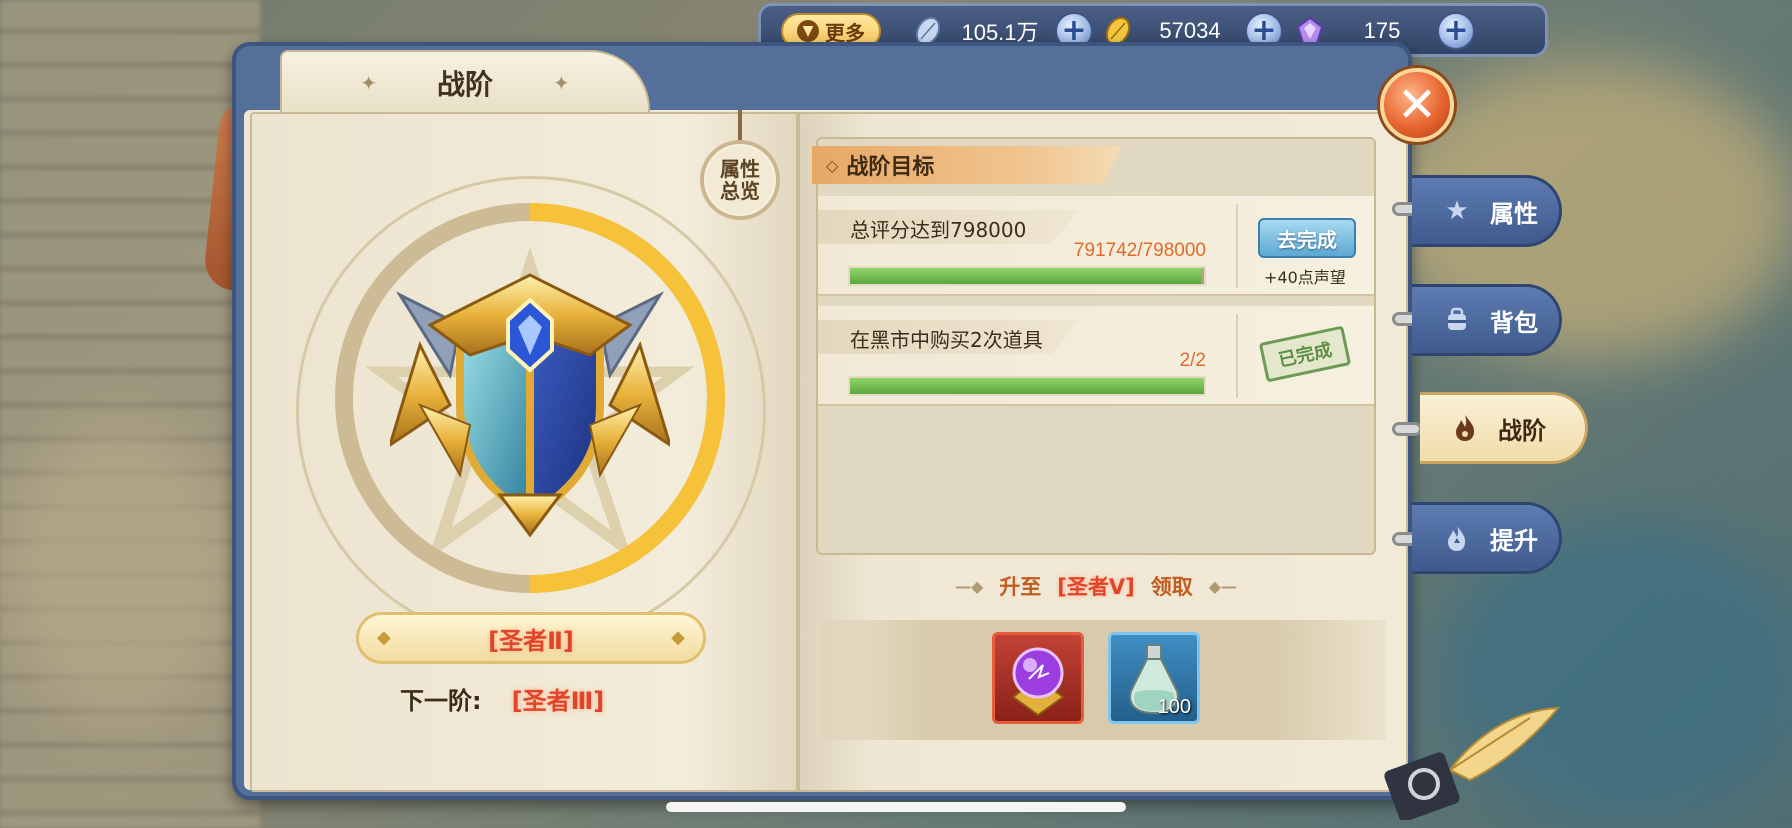 The height and width of the screenshot is (828, 1792). I want to click on close-icon: ✕, so click(1417, 105).